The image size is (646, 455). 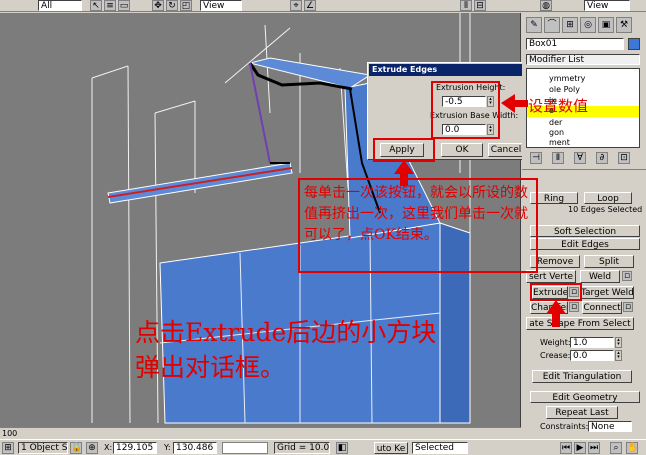 I want to click on move-icon: ✥, so click(x=158, y=5).